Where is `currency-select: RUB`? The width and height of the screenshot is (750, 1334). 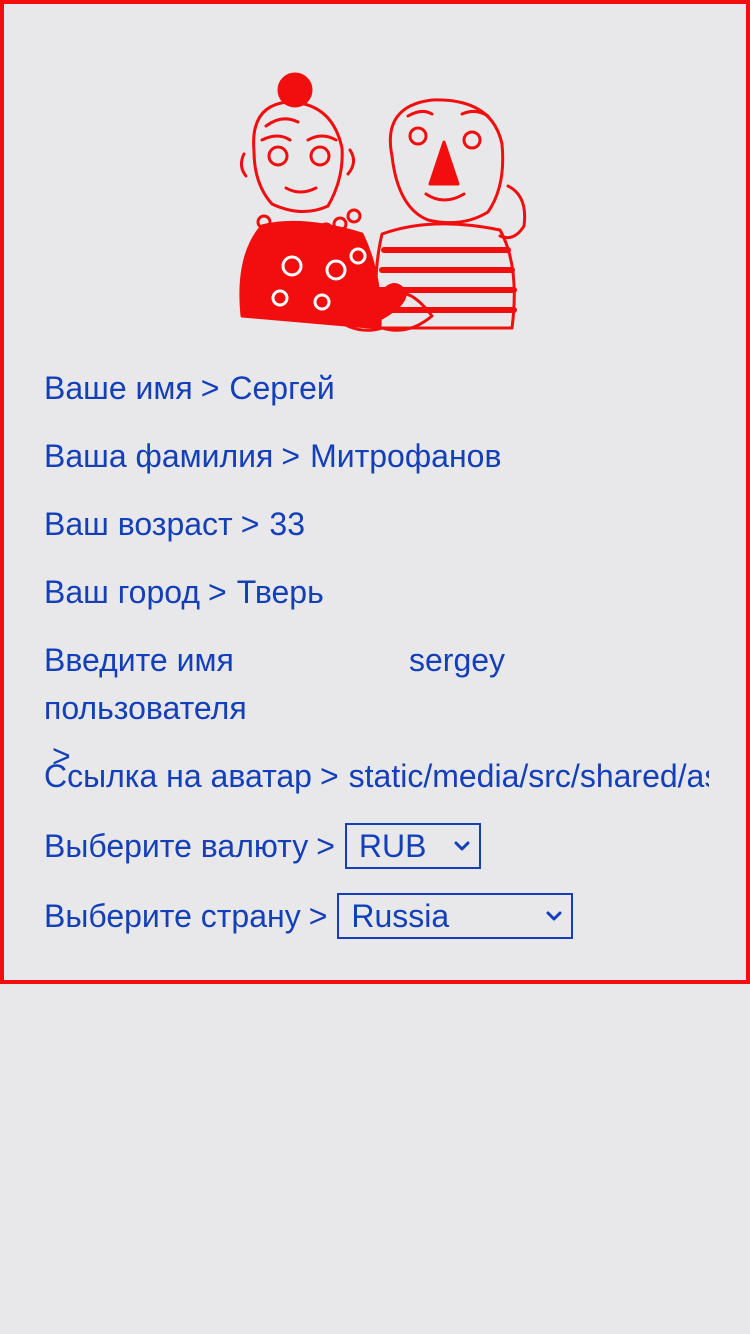
currency-select: RUB is located at coordinates (412, 846).